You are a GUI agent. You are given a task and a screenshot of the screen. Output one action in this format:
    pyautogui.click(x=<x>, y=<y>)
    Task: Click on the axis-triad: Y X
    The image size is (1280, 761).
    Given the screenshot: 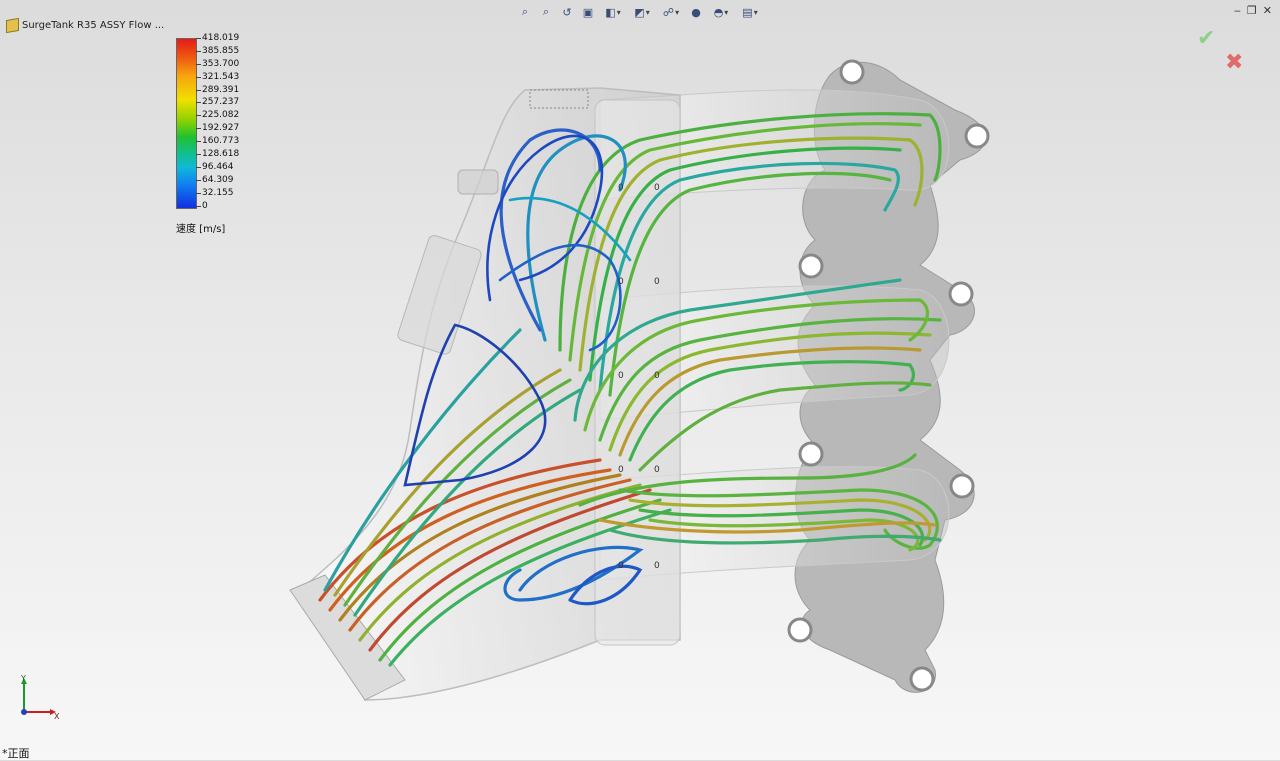 What is the action you would take?
    pyautogui.click(x=40, y=697)
    